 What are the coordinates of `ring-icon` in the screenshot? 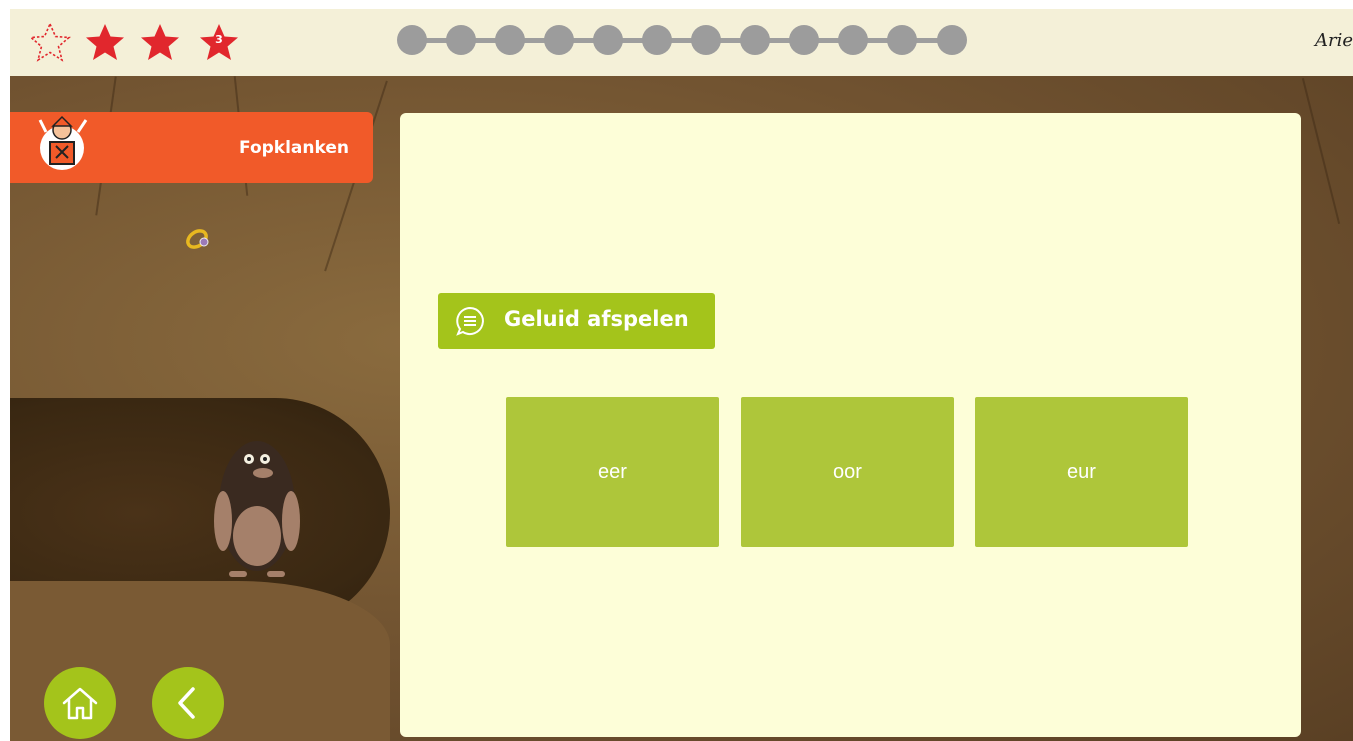 It's located at (199, 238).